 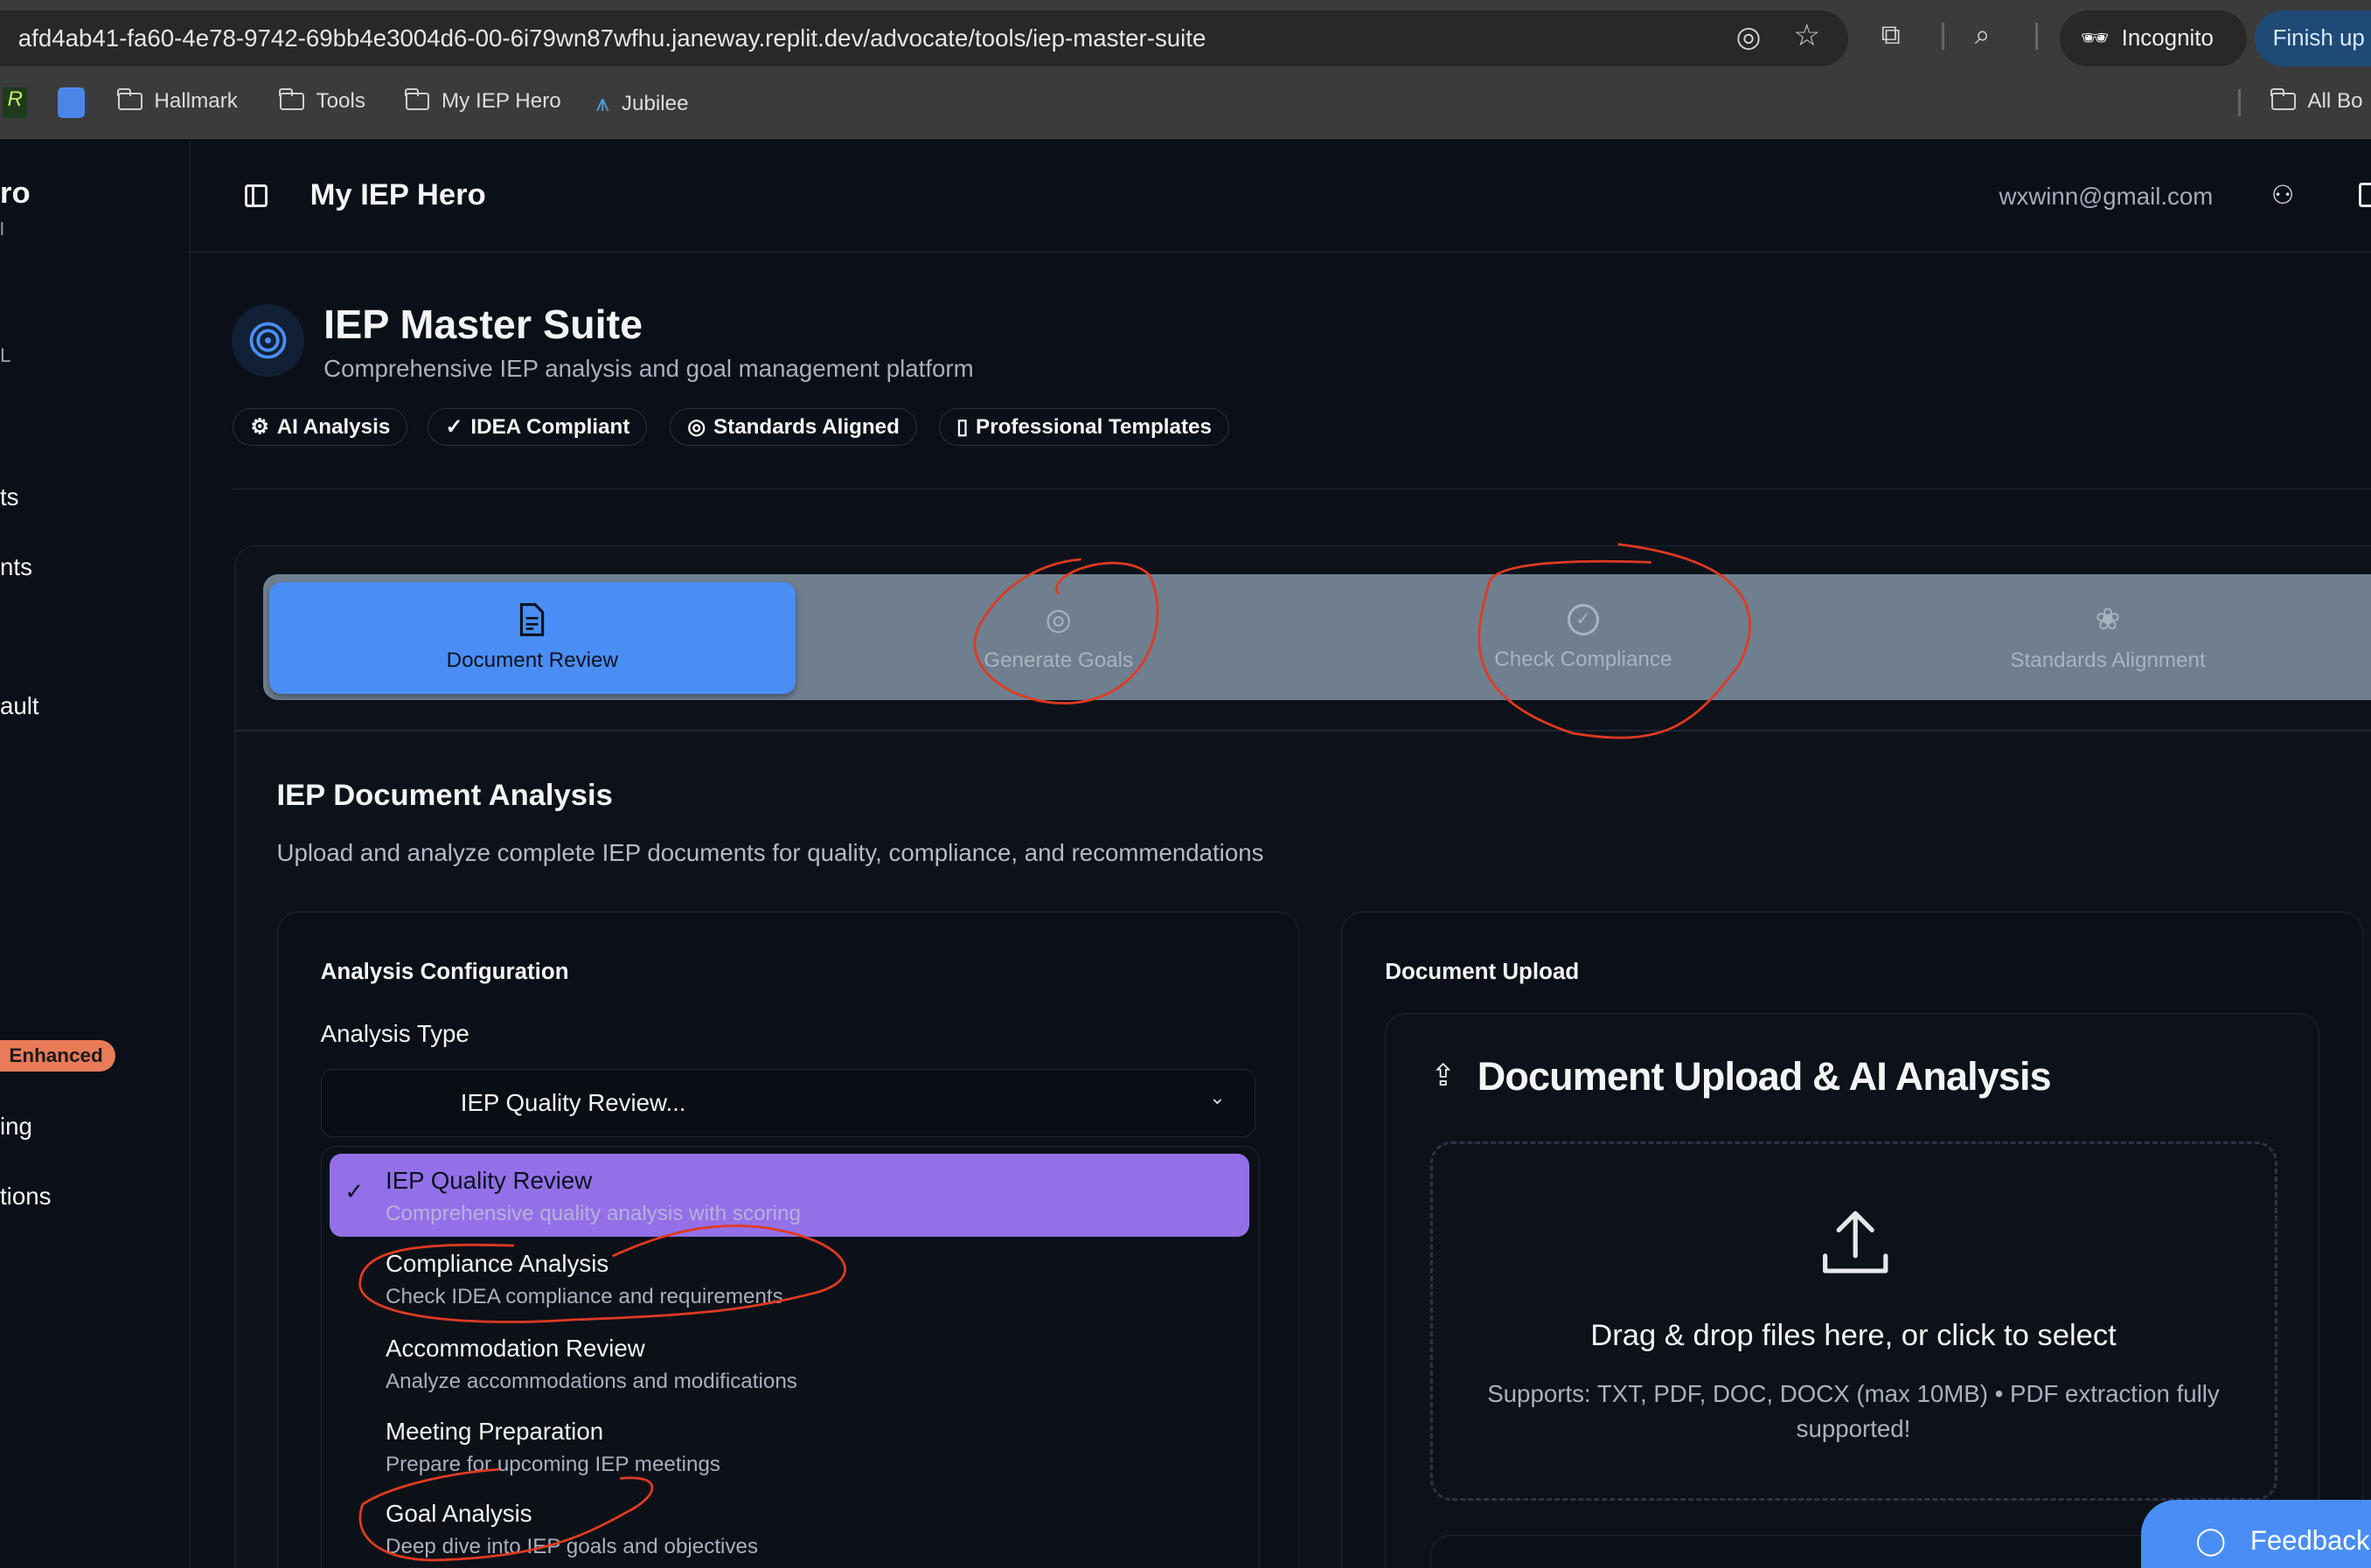 What do you see at coordinates (1482, 973) in the screenshot?
I see `upload-card-title: Document Upload` at bounding box center [1482, 973].